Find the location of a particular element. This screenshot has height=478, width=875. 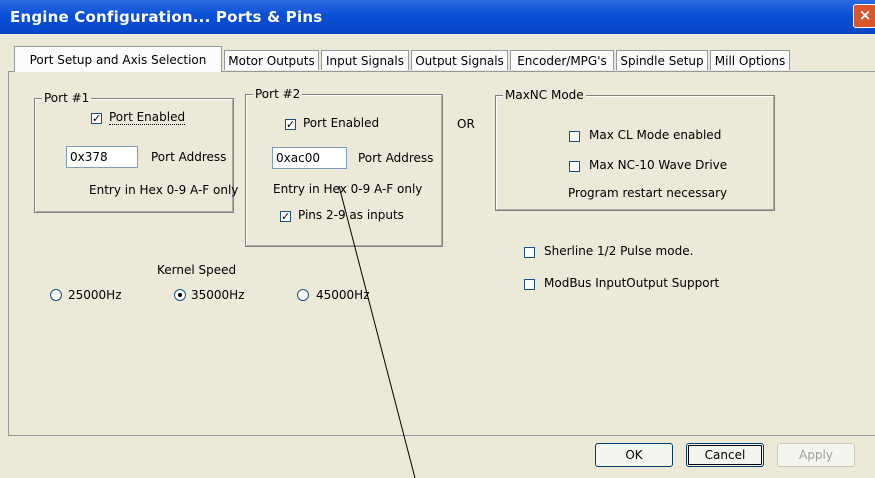

port2-hex-note: Entry in Hex 0-9 A-F only is located at coordinates (348, 189).